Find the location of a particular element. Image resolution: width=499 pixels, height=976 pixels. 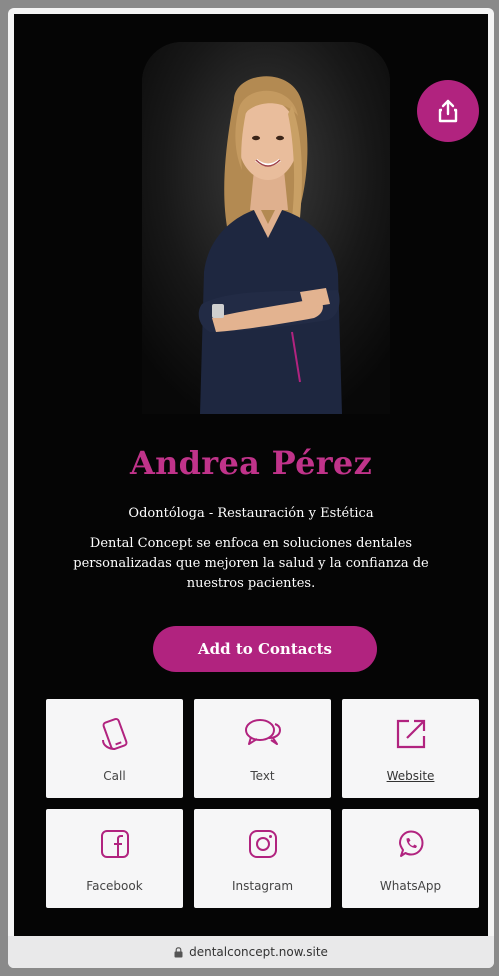

phone-icon is located at coordinates (115, 734).